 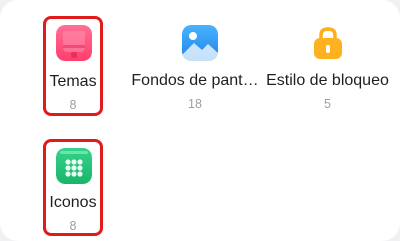 What do you see at coordinates (327, 80) in the screenshot?
I see `tile-label: Estilo de bloqueo` at bounding box center [327, 80].